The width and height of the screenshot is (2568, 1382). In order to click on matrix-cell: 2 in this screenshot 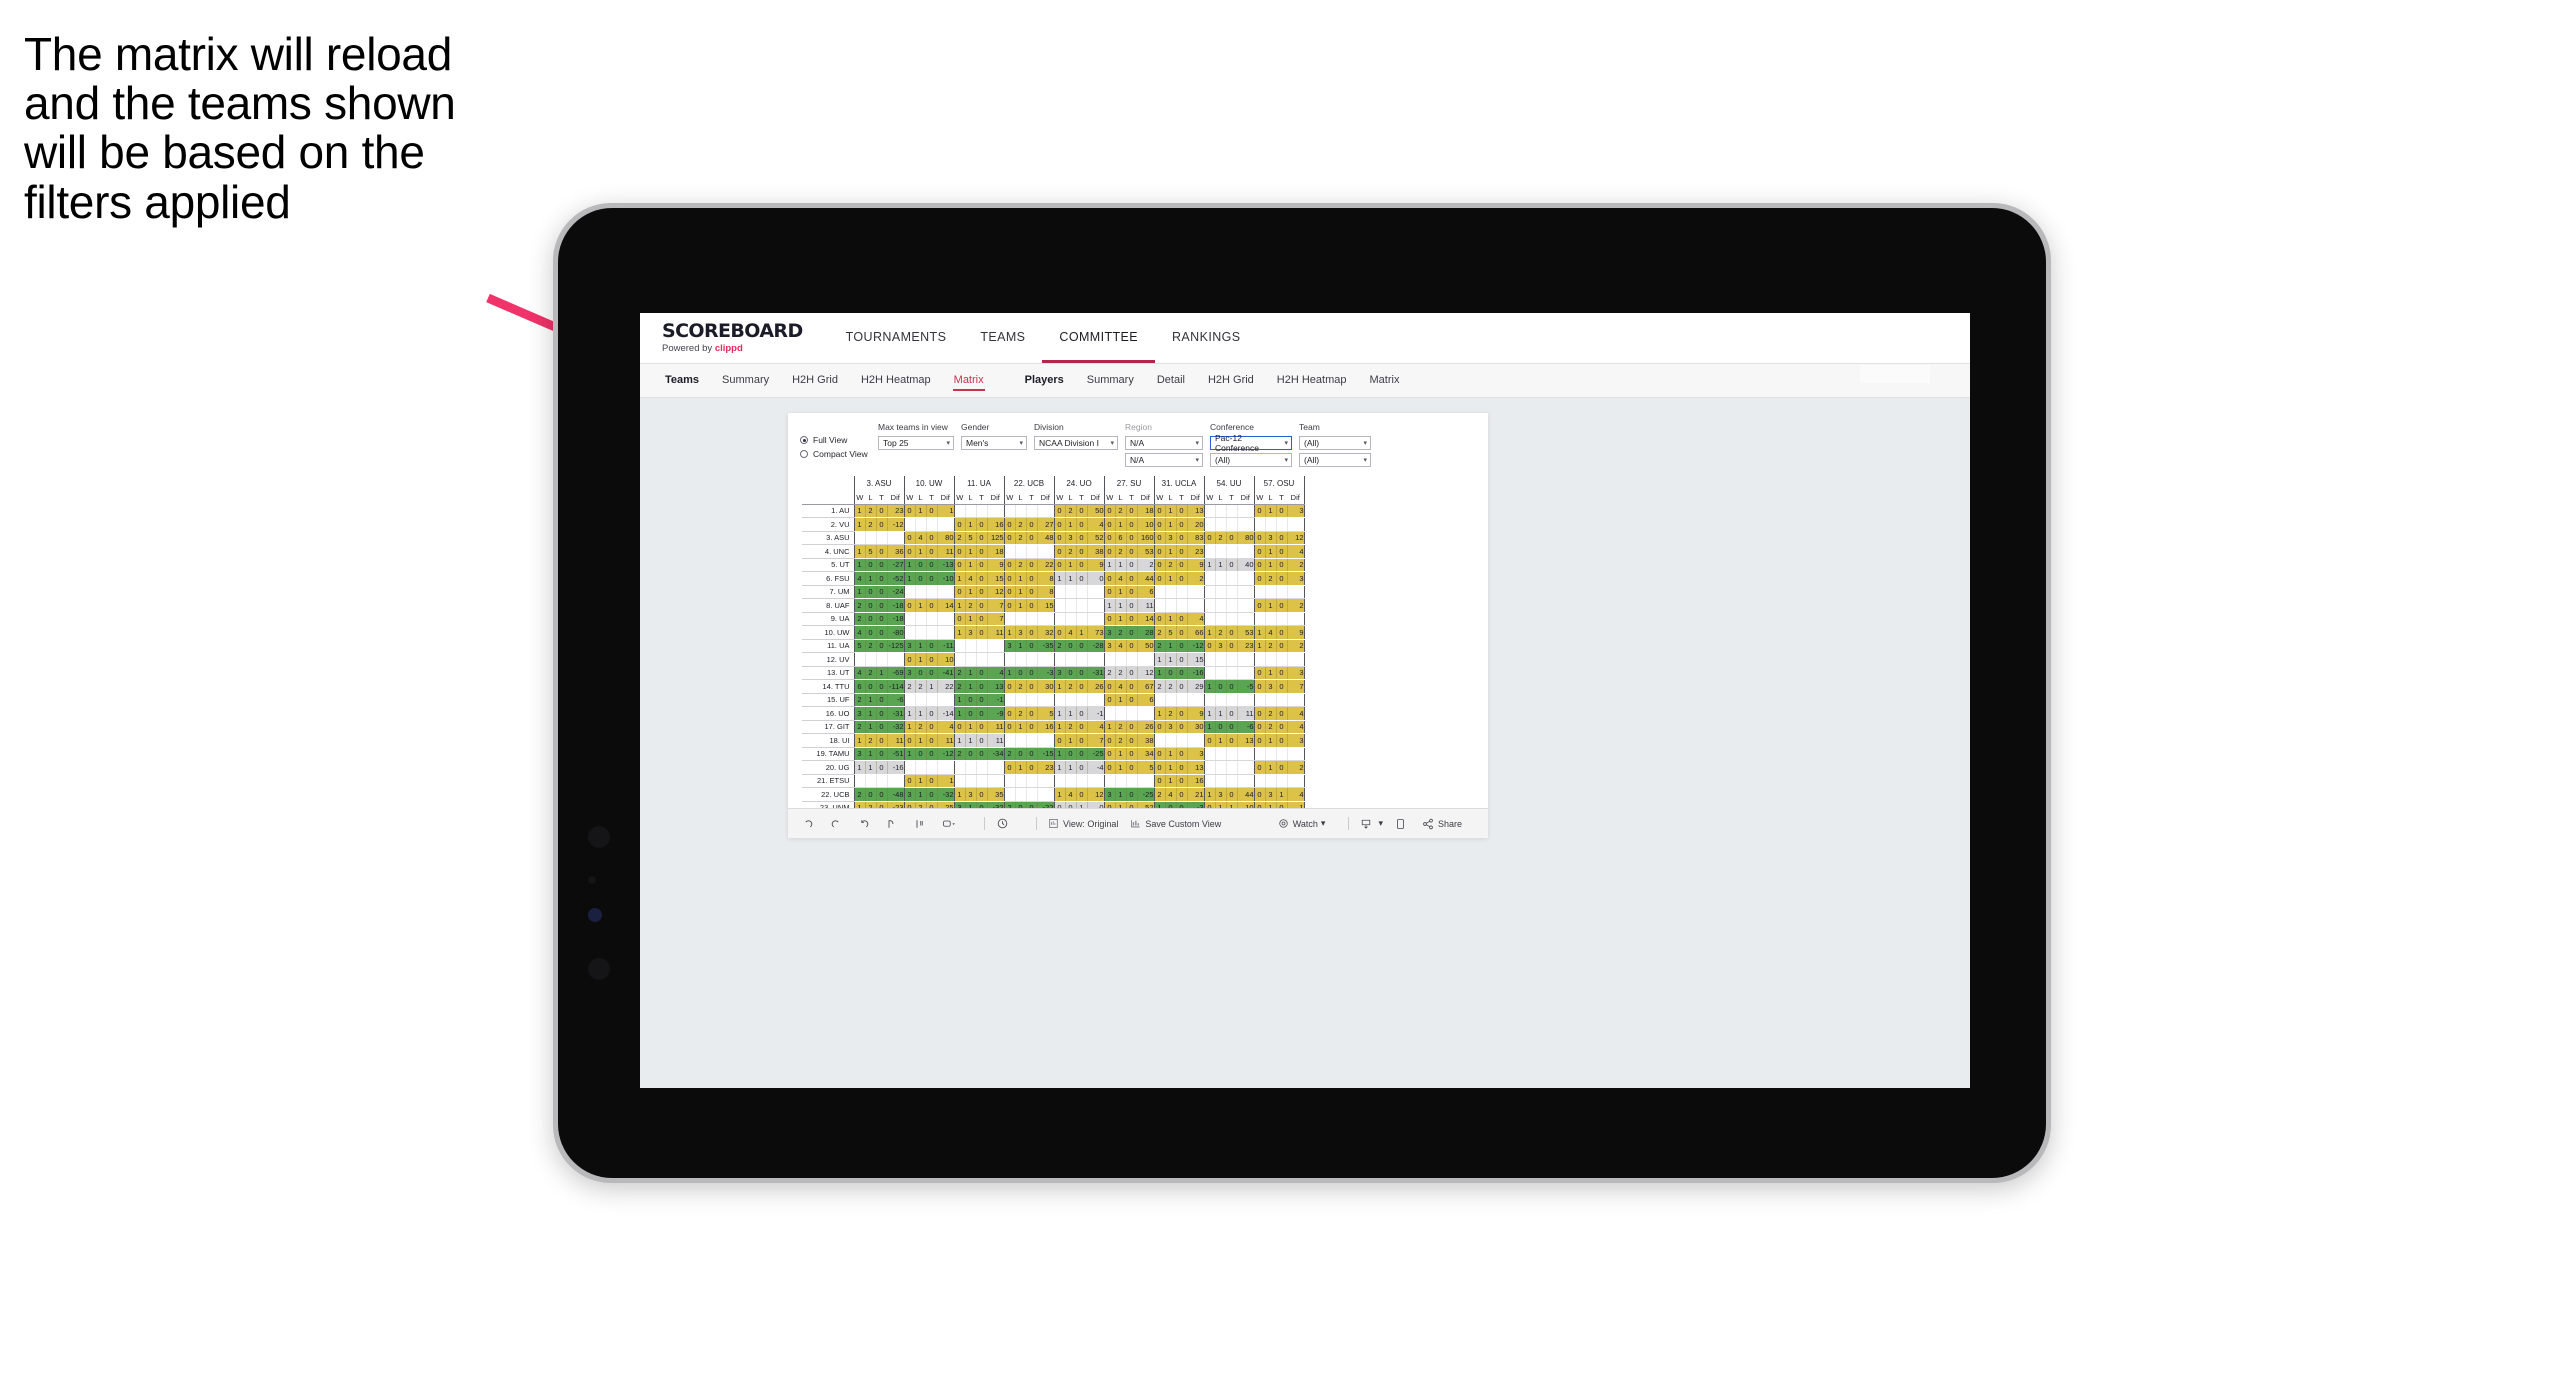, I will do `click(1121, 511)`.